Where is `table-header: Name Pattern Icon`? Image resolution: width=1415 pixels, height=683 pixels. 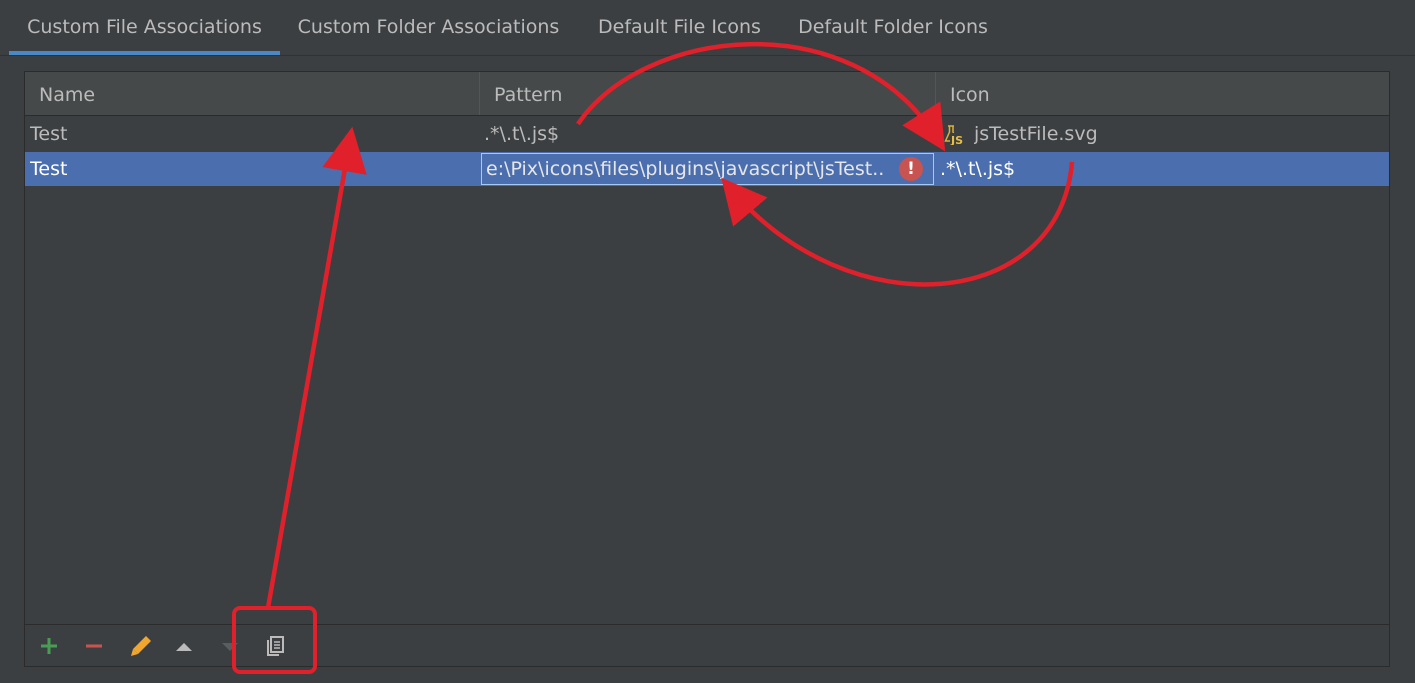
table-header: Name Pattern Icon is located at coordinates (707, 94).